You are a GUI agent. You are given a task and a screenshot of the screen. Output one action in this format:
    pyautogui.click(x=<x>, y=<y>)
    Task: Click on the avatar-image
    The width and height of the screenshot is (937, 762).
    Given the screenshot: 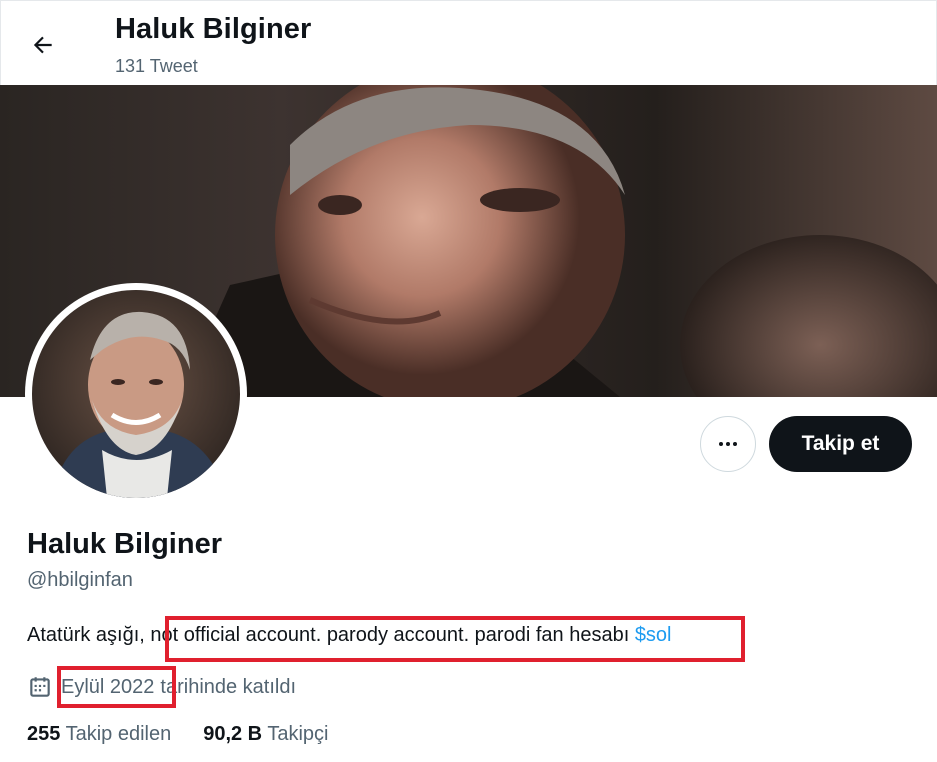 What is the action you would take?
    pyautogui.click(x=136, y=394)
    